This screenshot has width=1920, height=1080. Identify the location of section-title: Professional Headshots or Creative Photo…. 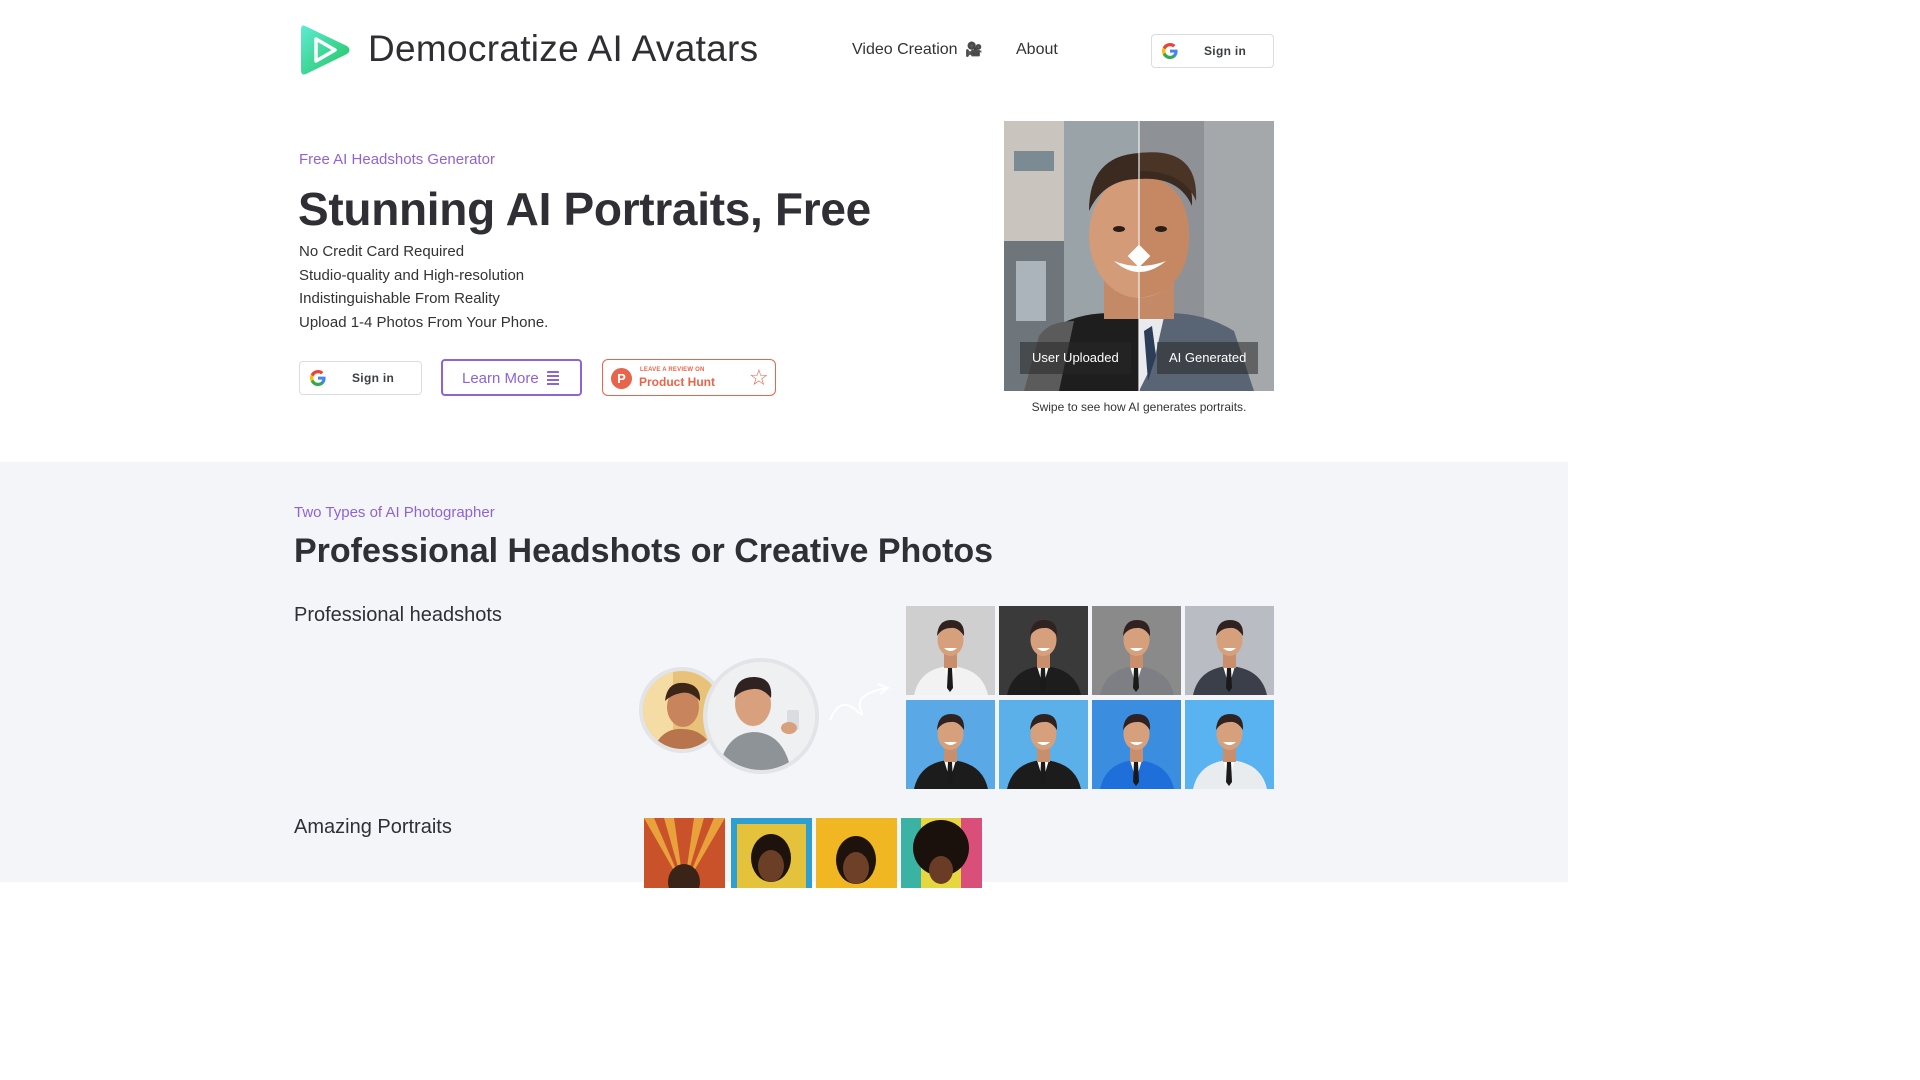
(644, 551).